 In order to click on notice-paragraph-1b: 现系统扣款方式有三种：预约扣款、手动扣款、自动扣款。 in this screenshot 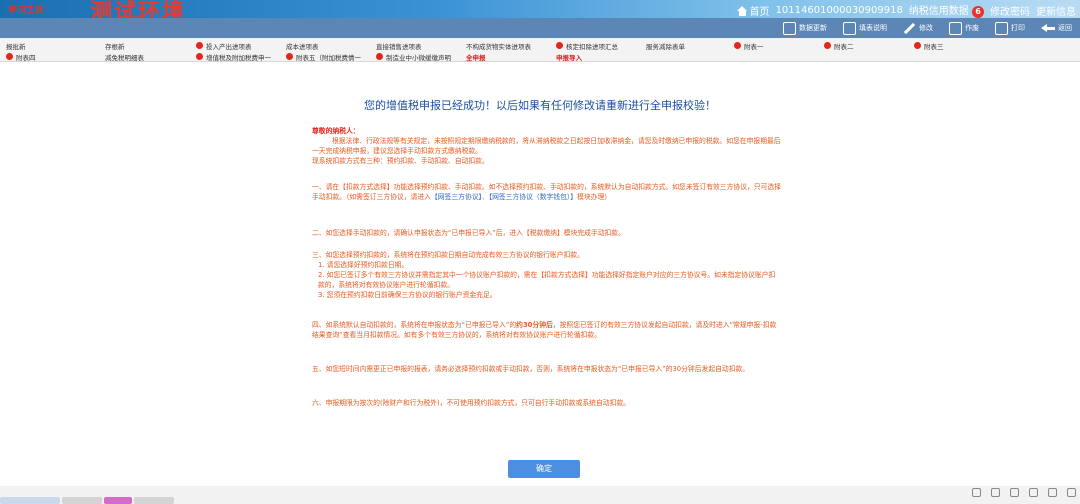, I will do `click(400, 161)`.